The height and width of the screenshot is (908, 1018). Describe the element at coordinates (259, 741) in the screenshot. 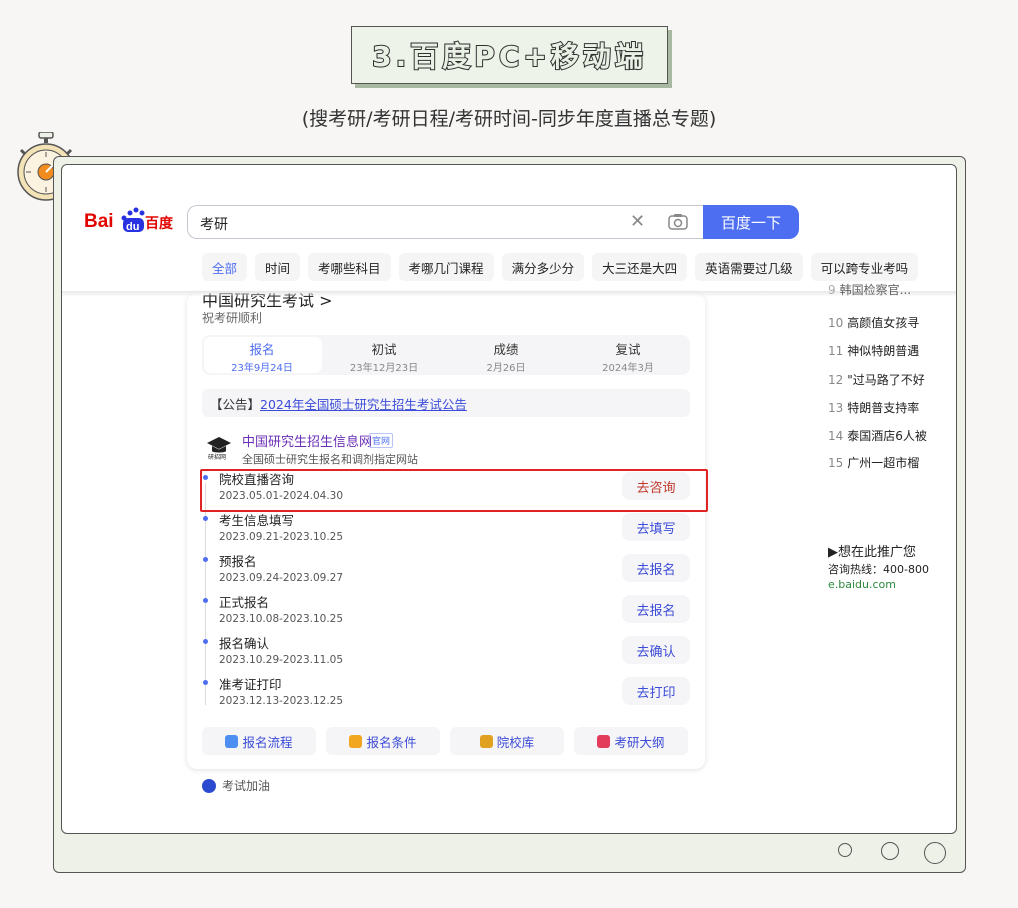

I see `link-registration-process: 报名流程` at that location.